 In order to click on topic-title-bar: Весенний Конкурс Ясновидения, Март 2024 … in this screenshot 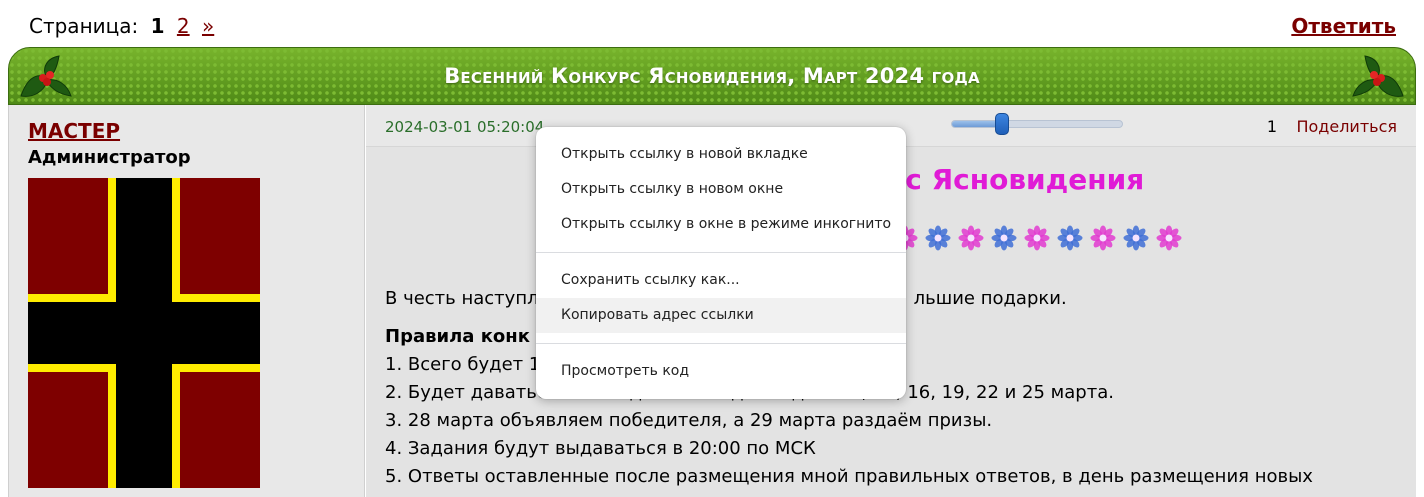, I will do `click(712, 76)`.